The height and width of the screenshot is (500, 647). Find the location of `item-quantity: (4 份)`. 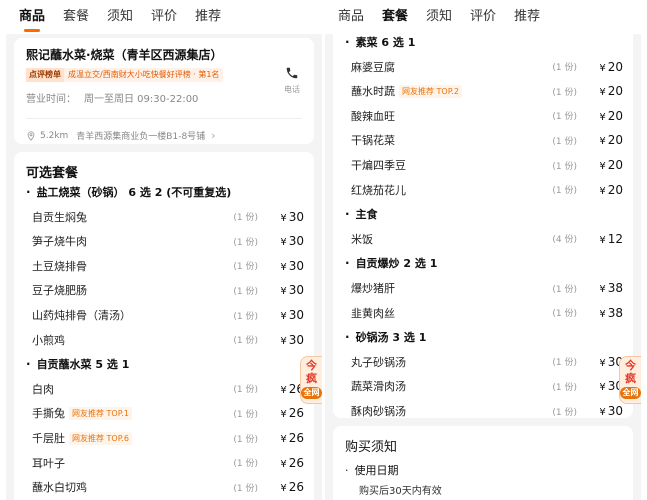

item-quantity: (4 份) is located at coordinates (564, 240).